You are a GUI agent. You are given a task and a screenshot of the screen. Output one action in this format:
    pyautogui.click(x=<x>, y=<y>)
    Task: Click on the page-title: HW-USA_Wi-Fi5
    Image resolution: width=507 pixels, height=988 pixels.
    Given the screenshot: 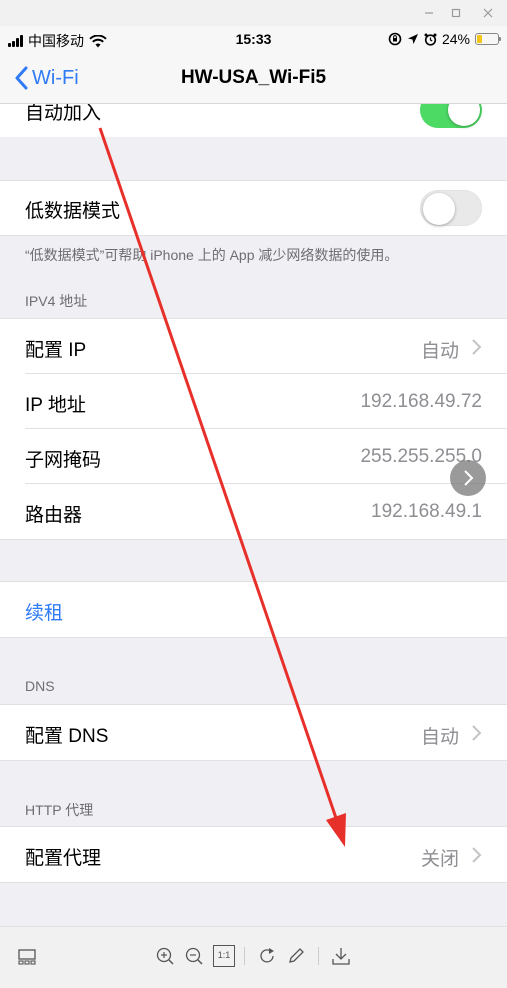 What is the action you would take?
    pyautogui.click(x=253, y=77)
    